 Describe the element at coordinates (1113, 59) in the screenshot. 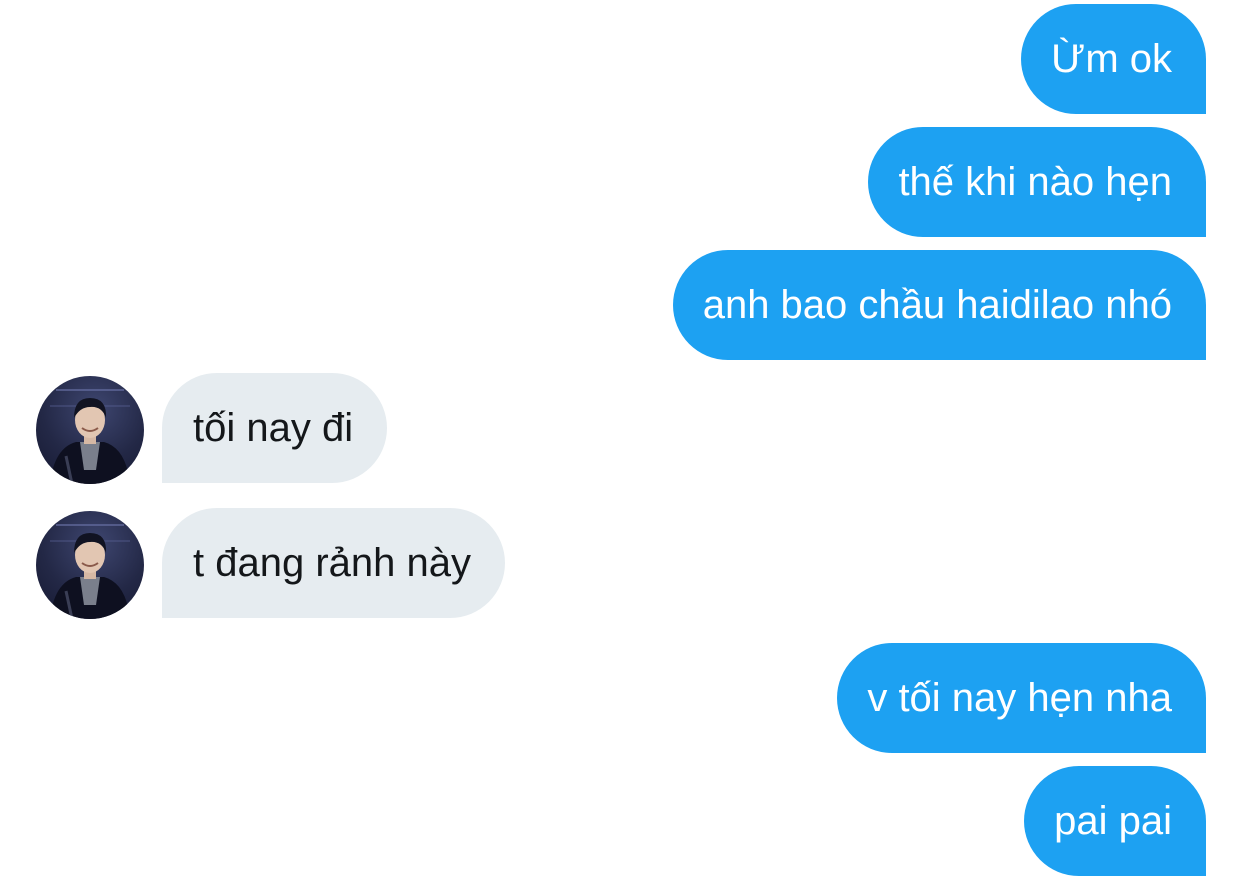

I see `sent-message: Ừm ok` at that location.